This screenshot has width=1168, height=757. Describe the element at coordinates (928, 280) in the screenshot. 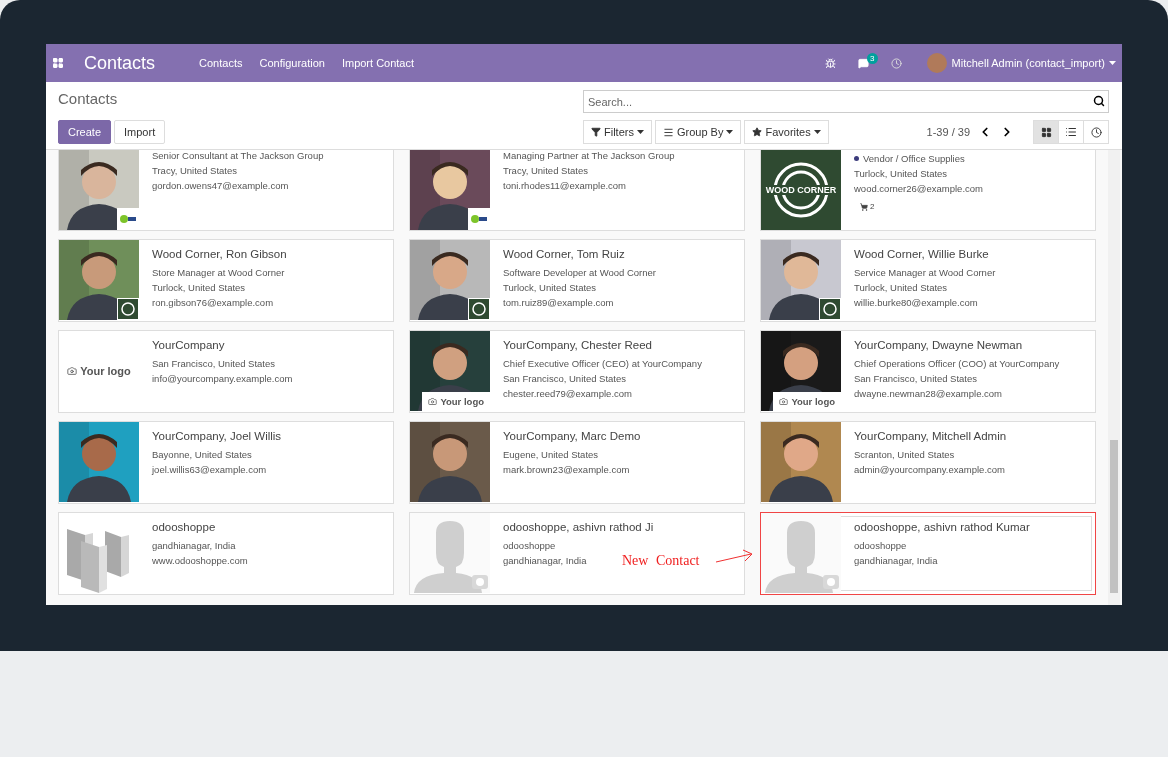

I see `contact-card: Wood Corner, Willie Burke Service Manager at Wood Corner Turlock, United States willie.burke80@example.com` at that location.